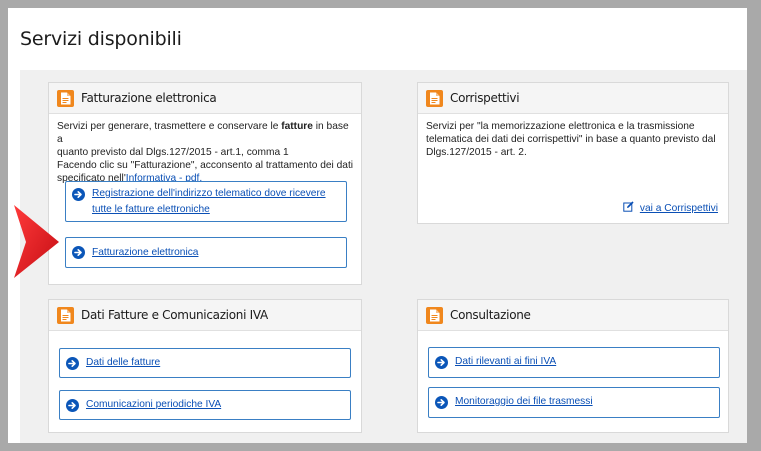  What do you see at coordinates (485, 98) in the screenshot?
I see `card-title: Corrispettivi` at bounding box center [485, 98].